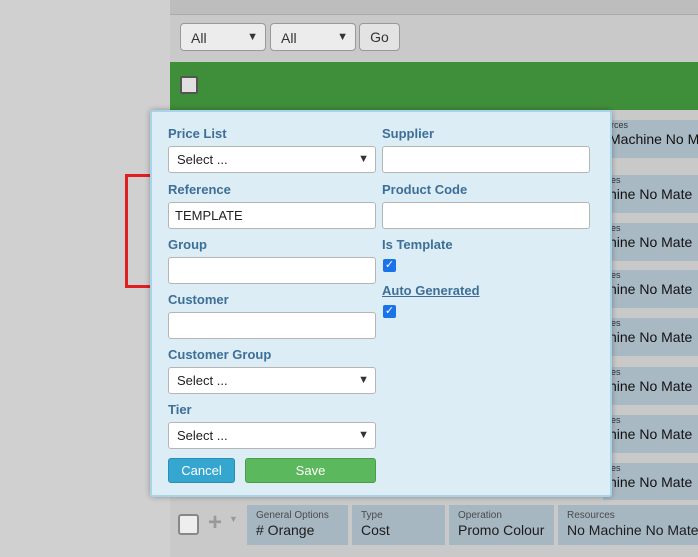  Describe the element at coordinates (591, 515) in the screenshot. I see `cell-label: Resources` at that location.